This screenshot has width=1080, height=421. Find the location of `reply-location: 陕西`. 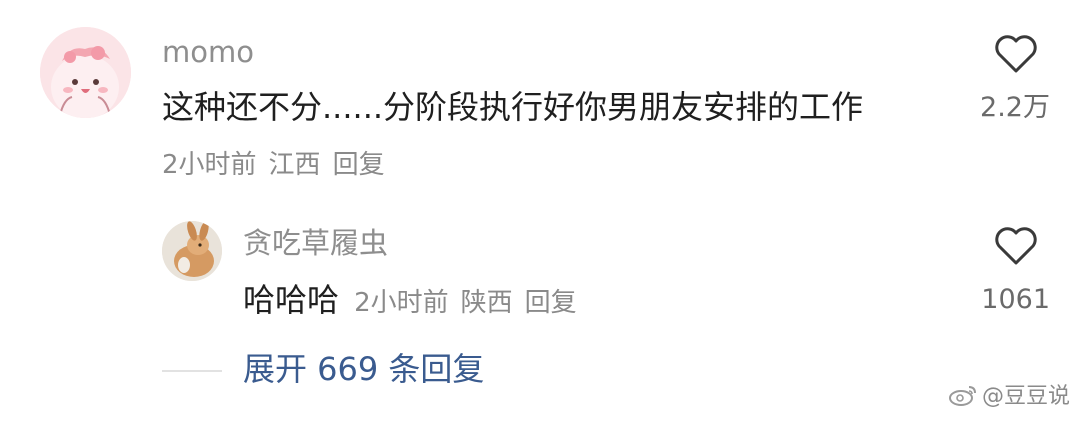

reply-location: 陕西 is located at coordinates (486, 303).